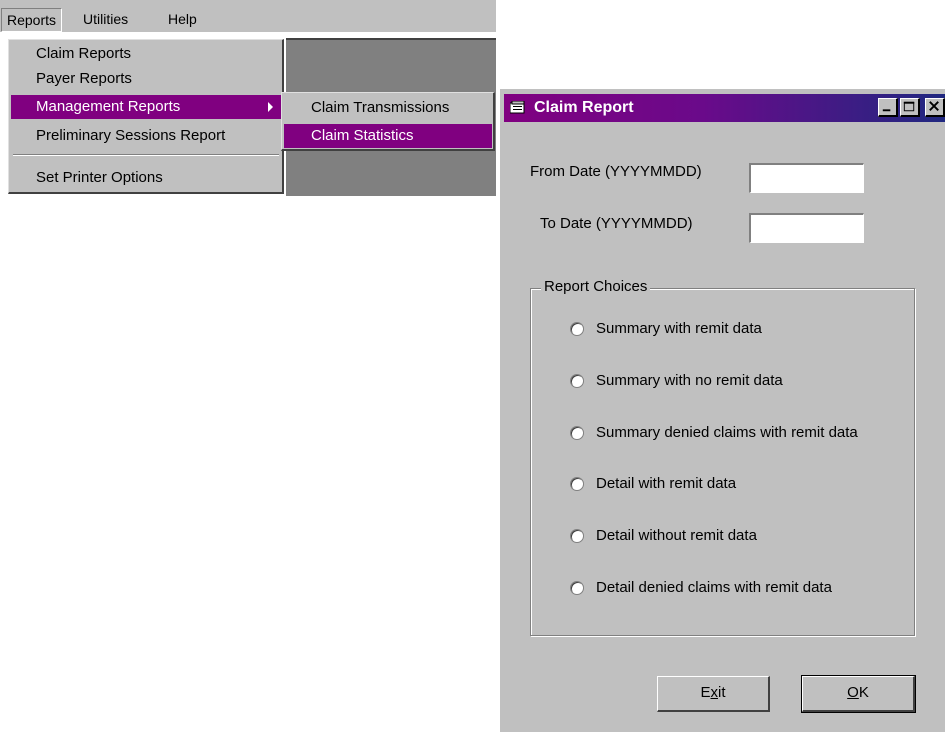 This screenshot has width=945, height=732. I want to click on menu-item-claim-reports: Claim Reports, so click(146, 54).